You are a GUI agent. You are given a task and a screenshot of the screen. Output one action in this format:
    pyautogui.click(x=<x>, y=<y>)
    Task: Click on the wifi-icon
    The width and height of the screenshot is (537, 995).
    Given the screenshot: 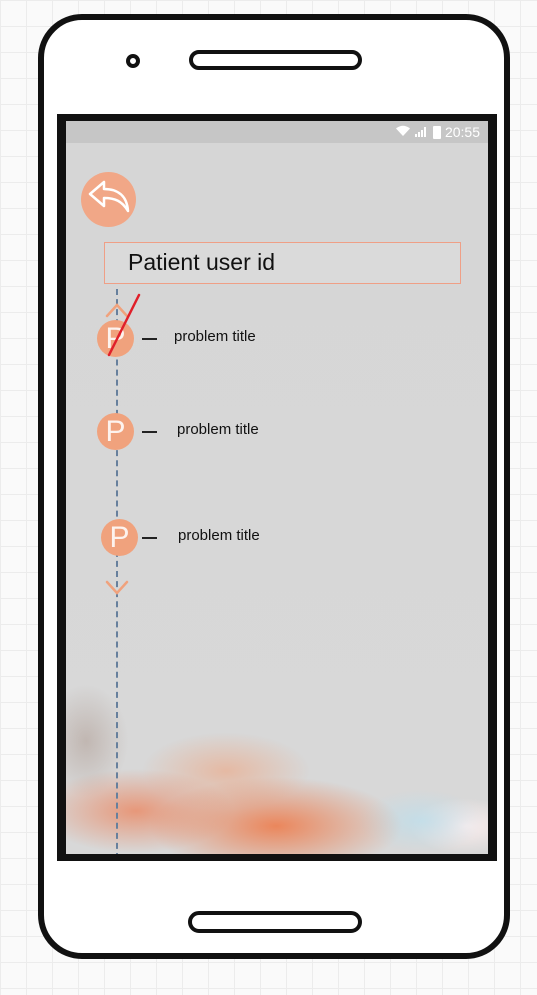 What is the action you would take?
    pyautogui.click(x=403, y=132)
    